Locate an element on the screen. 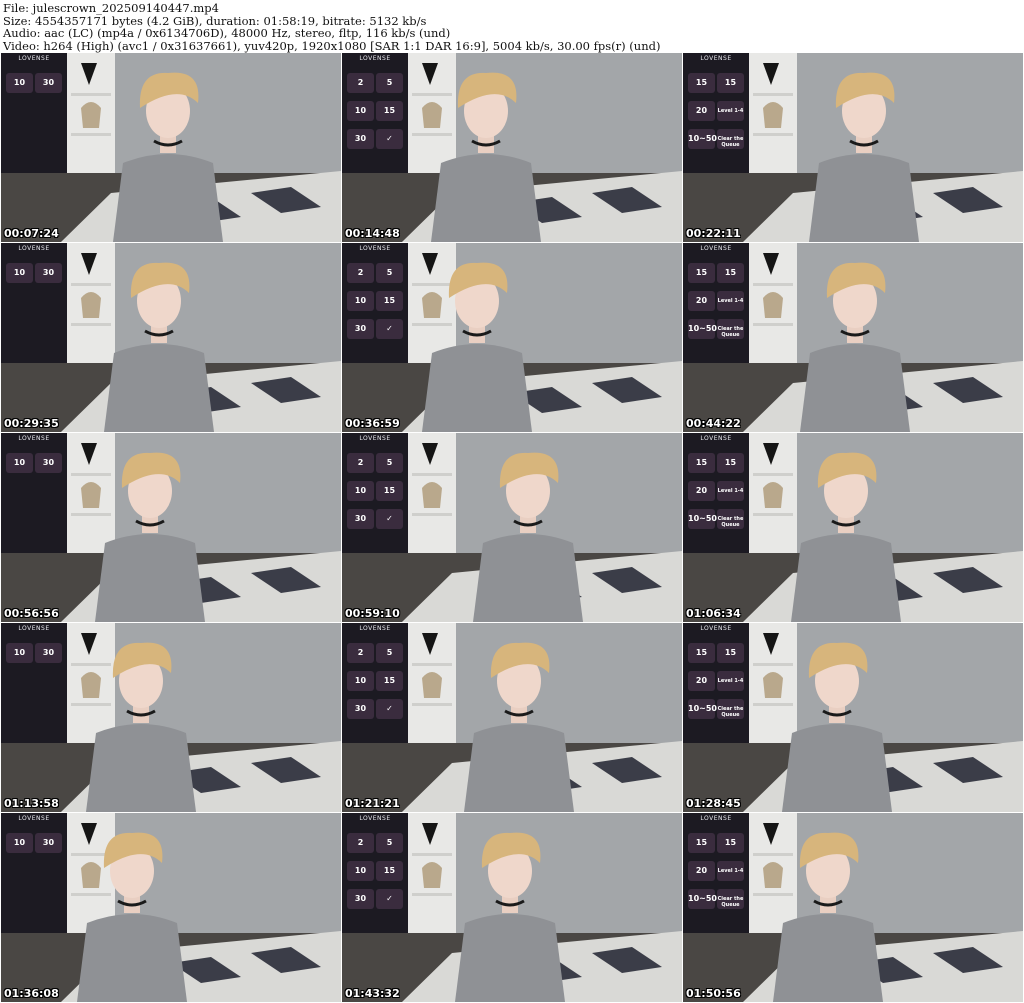  timestamp-label: 00:36:59 is located at coordinates (372, 423).